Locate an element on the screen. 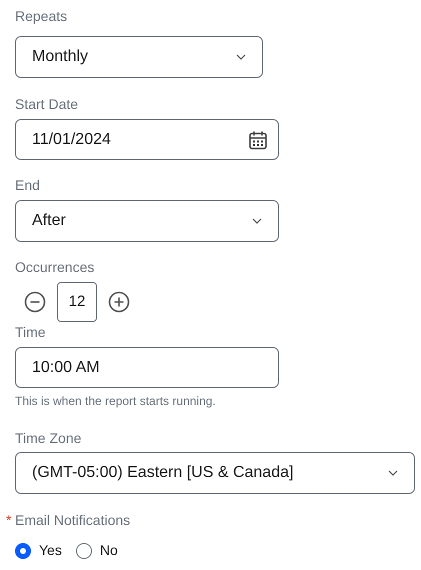 Image resolution: width=421 pixels, height=570 pixels. radio-option: Yes is located at coordinates (38, 550).